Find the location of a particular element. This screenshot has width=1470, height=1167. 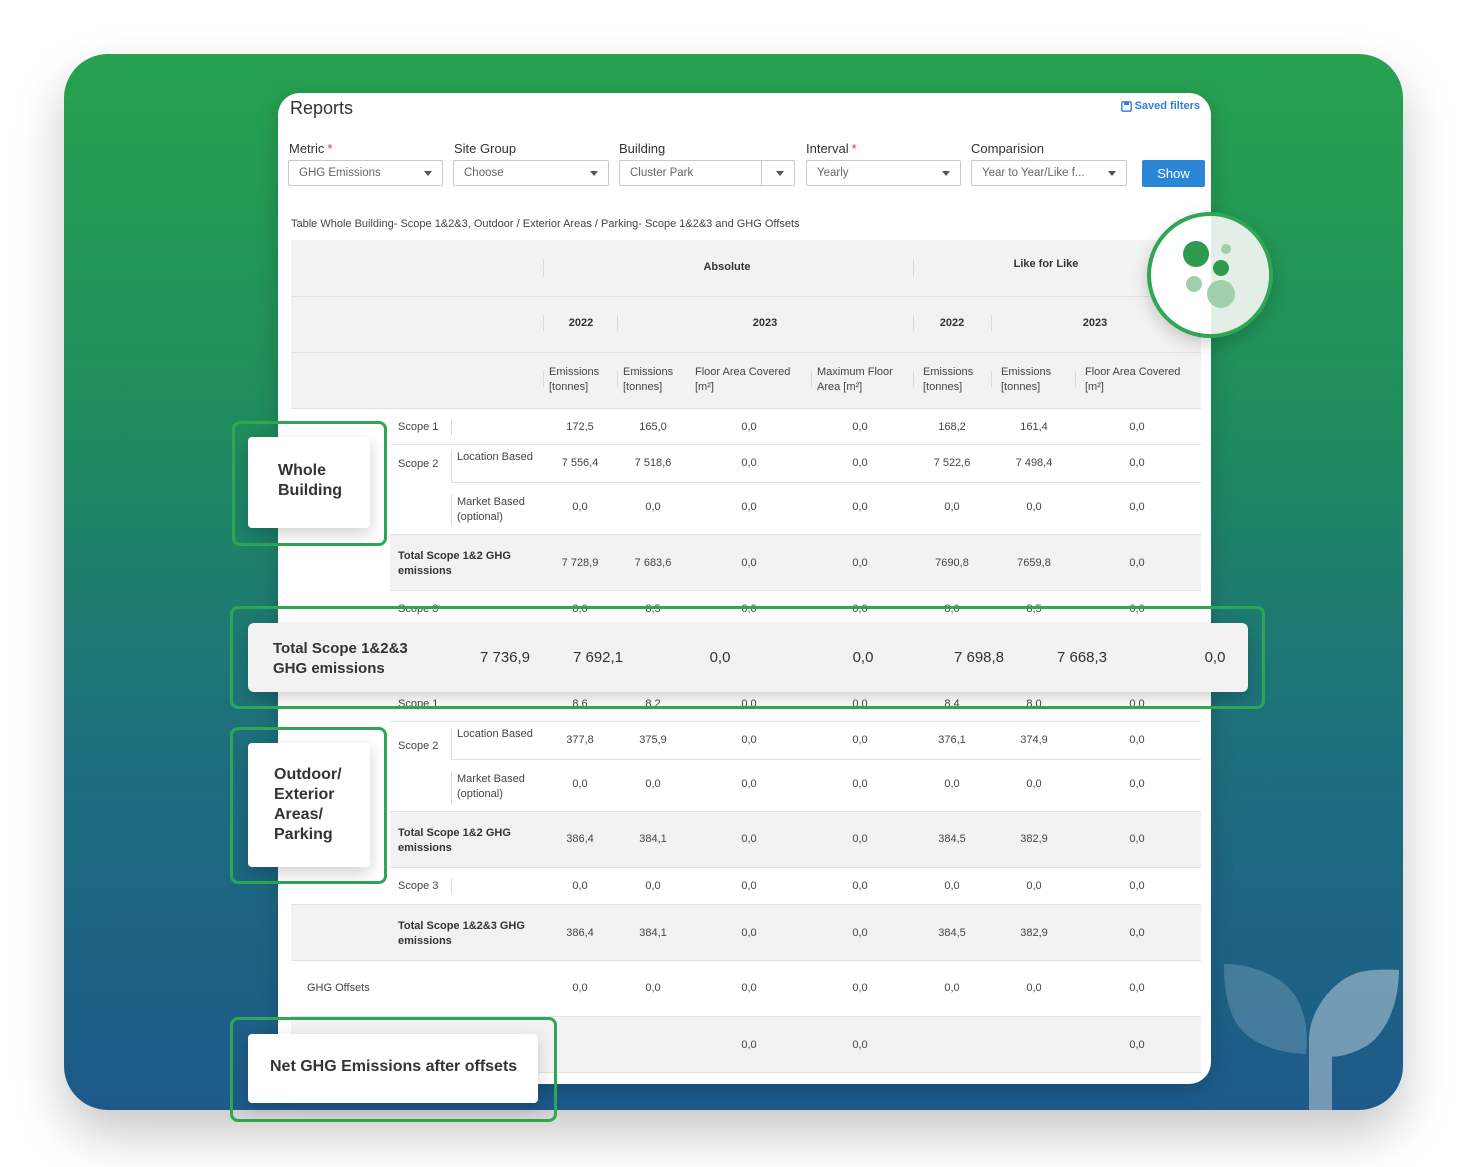

row-sublabel: Market Based (optional) is located at coordinates (491, 786).